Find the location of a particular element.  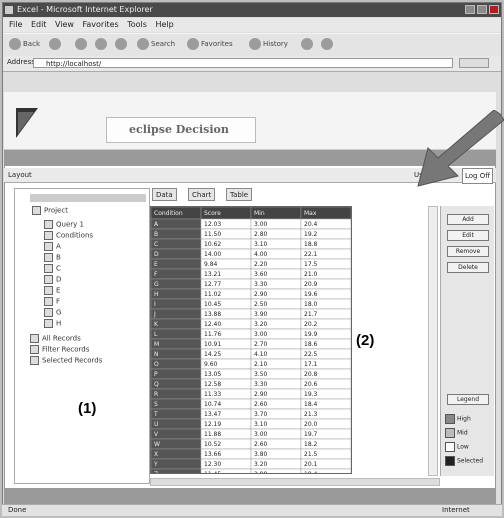

swatch-high is located at coordinates (450, 419).